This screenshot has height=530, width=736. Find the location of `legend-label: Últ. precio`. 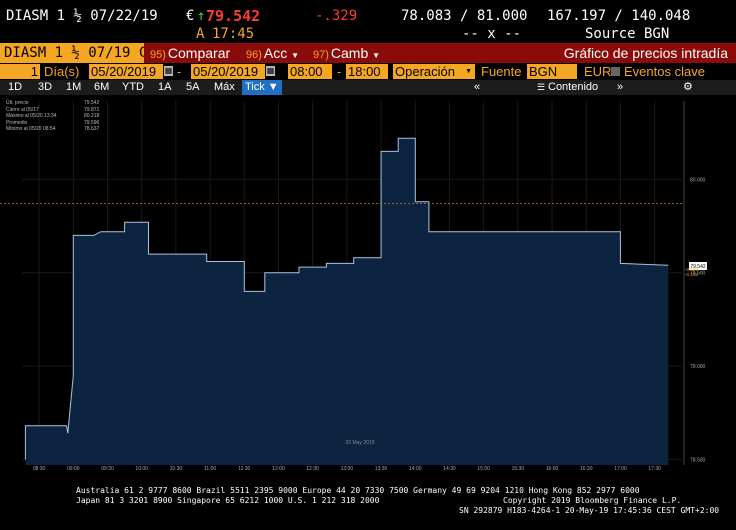

legend-label: Últ. precio is located at coordinates (17, 103).